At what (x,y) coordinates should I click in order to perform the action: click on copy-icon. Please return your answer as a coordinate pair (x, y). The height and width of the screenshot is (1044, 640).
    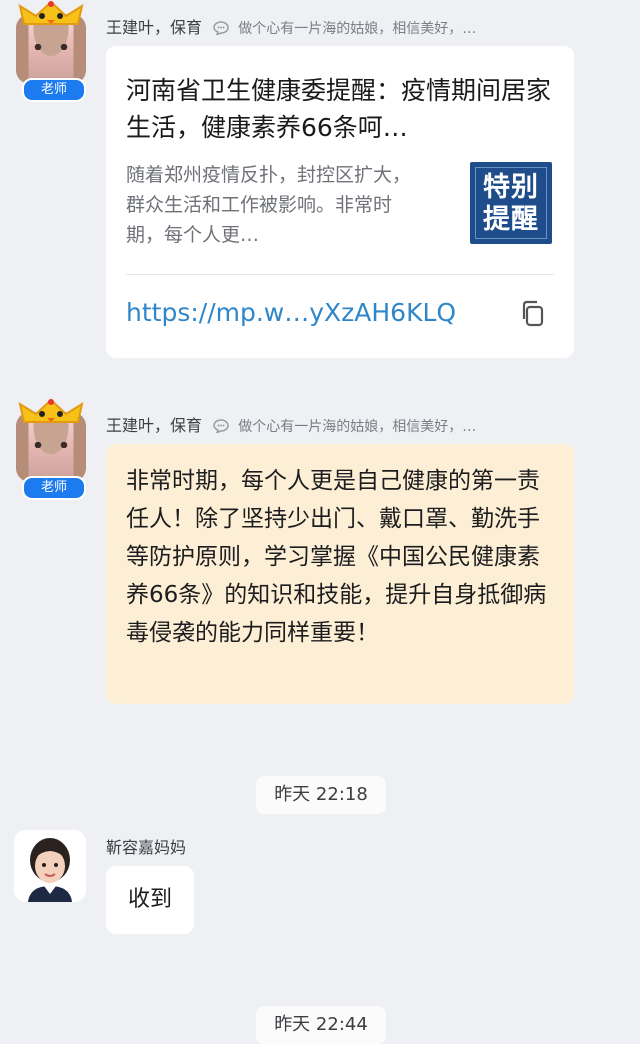
    Looking at the image, I should click on (533, 314).